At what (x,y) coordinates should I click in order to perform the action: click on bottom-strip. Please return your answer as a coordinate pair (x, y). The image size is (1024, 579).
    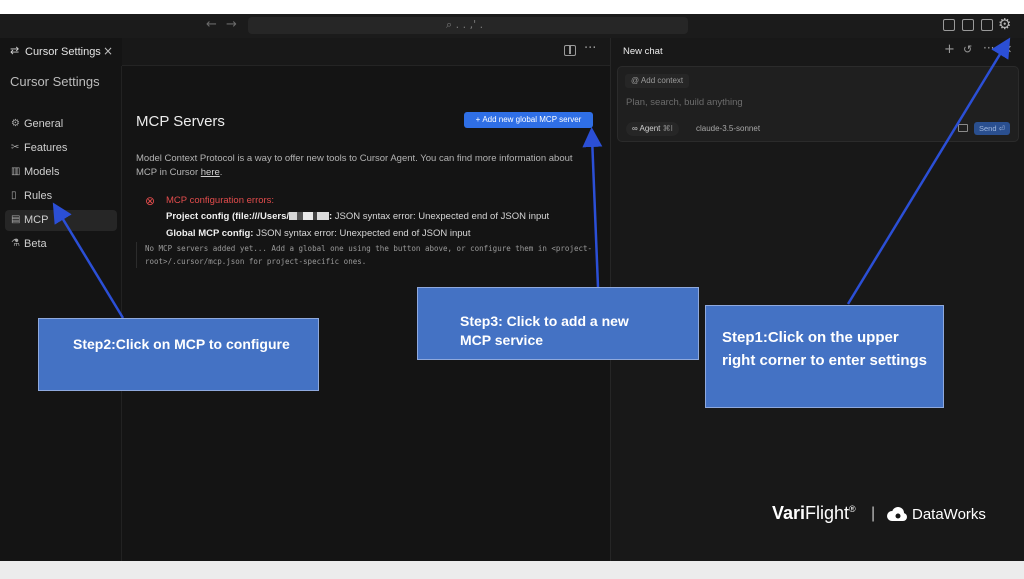
    Looking at the image, I should click on (512, 570).